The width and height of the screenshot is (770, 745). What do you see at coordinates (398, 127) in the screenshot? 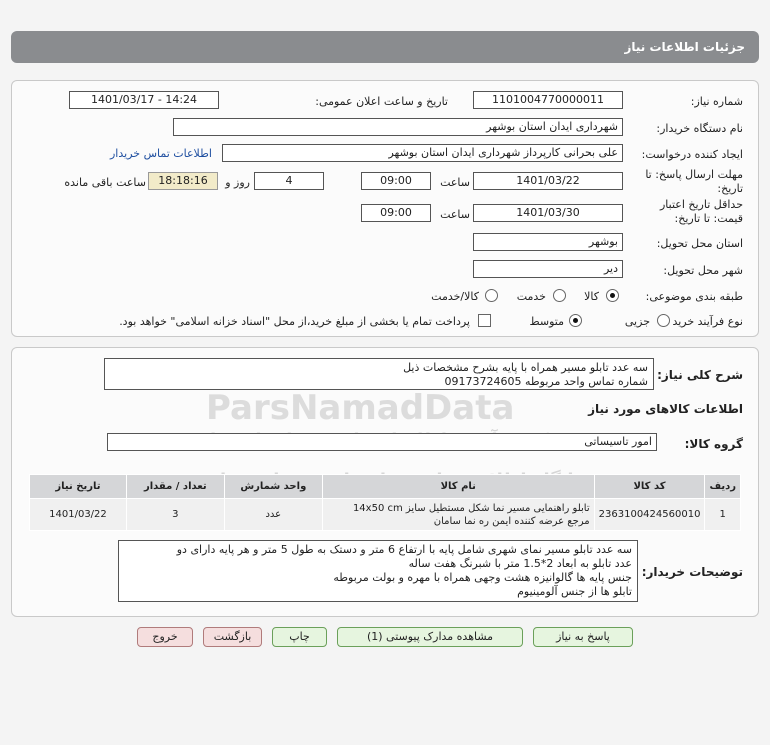
I see `buyer-field: شهرداری ایدان استان بوشهر` at bounding box center [398, 127].